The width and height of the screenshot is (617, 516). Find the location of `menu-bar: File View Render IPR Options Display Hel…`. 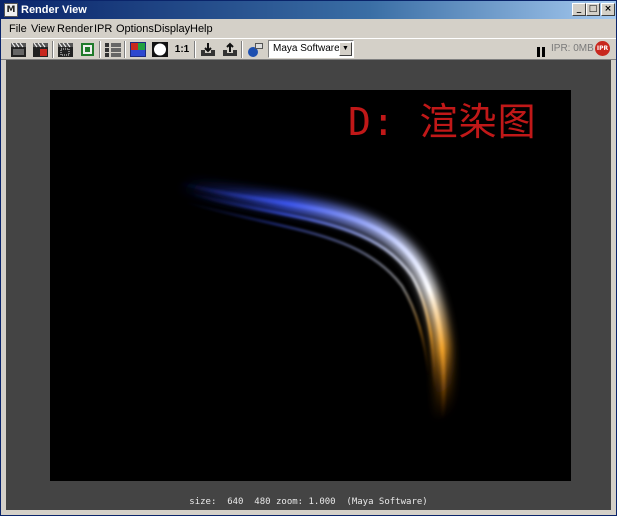

menu-bar: File View Render IPR Options Display Hel… is located at coordinates (308, 29).